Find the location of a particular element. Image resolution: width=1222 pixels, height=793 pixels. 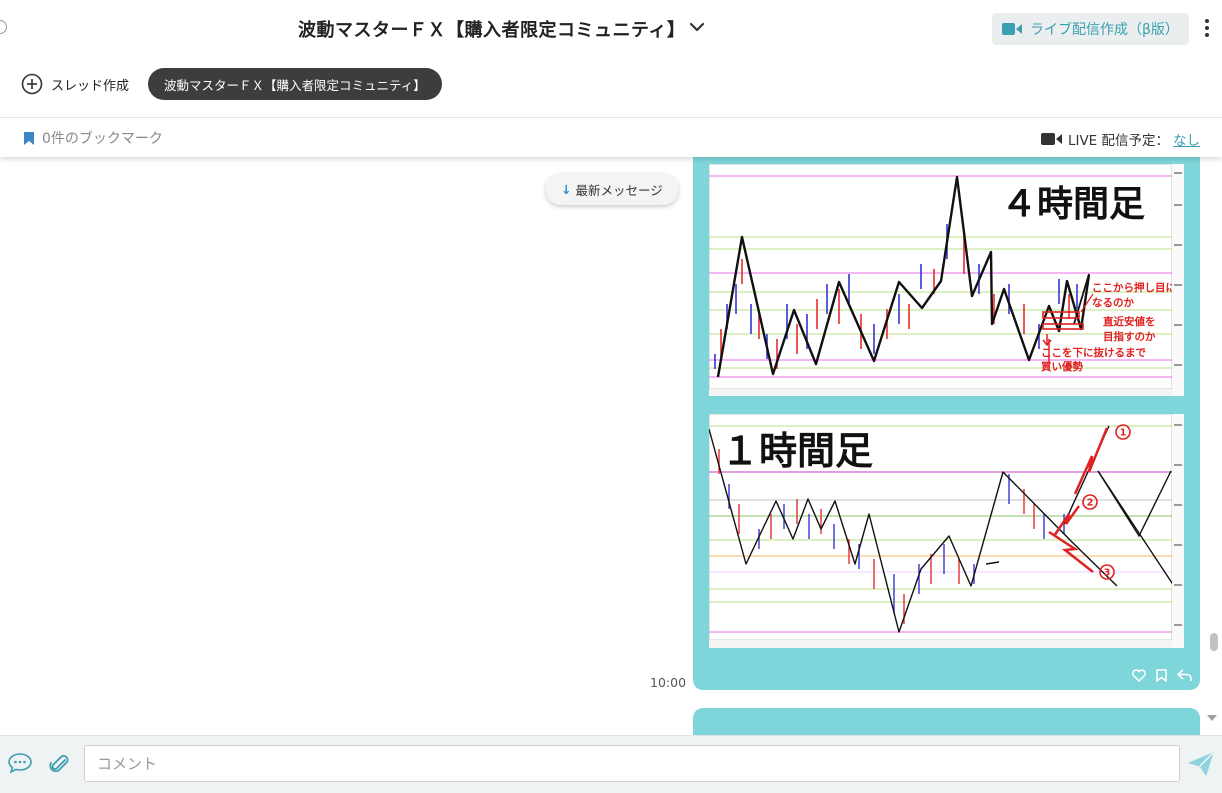

chat-bubble-icon is located at coordinates (20, 763).